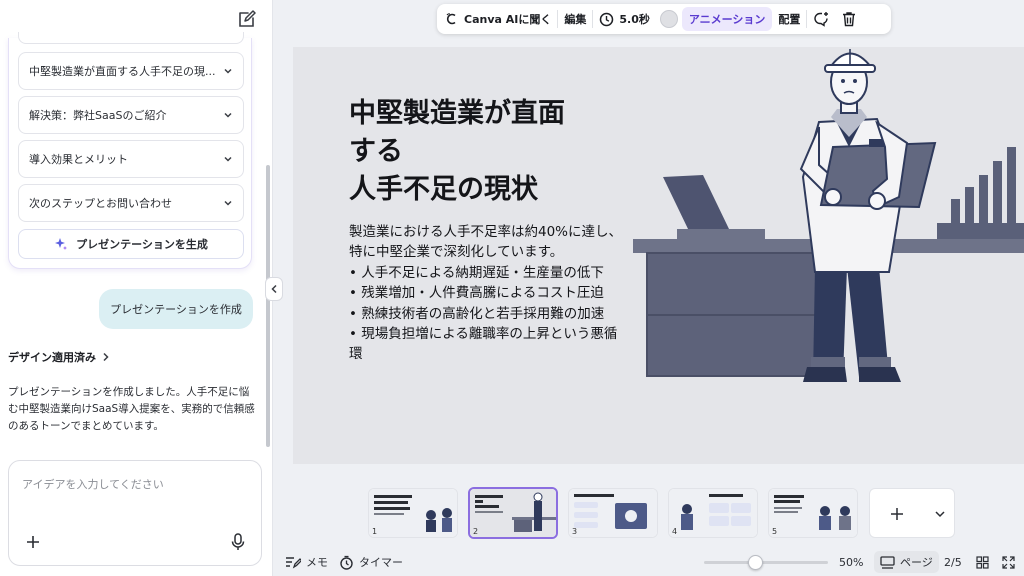 The width and height of the screenshot is (1024, 576). I want to click on prompt-placeholder: アイデアを入力してください, so click(93, 484).